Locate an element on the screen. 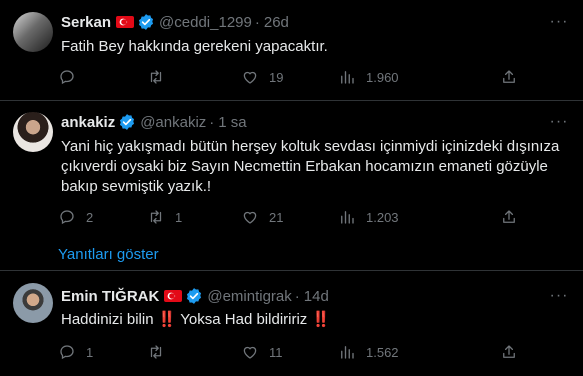  like-button: 19 is located at coordinates (262, 77).